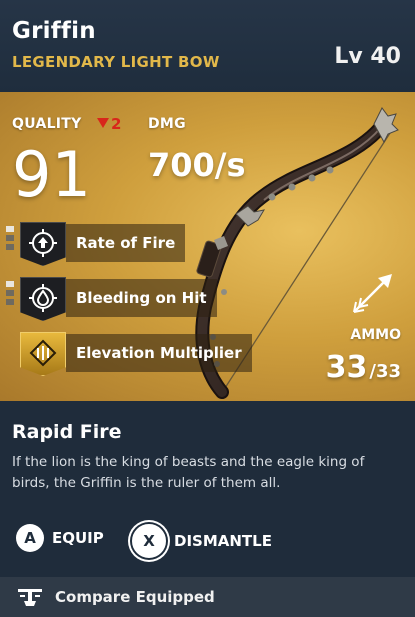 This screenshot has height=617, width=415. Describe the element at coordinates (126, 243) in the screenshot. I see `perk-label: Rate of Fire` at that location.